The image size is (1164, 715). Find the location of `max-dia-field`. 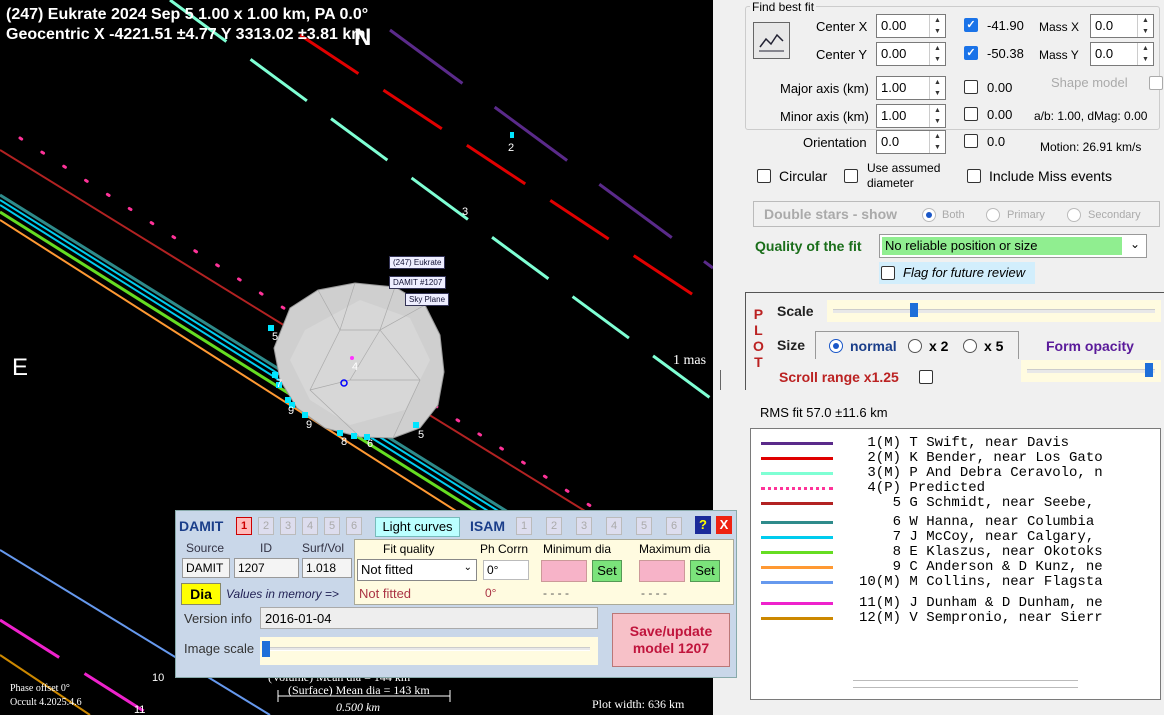

max-dia-field is located at coordinates (662, 571).